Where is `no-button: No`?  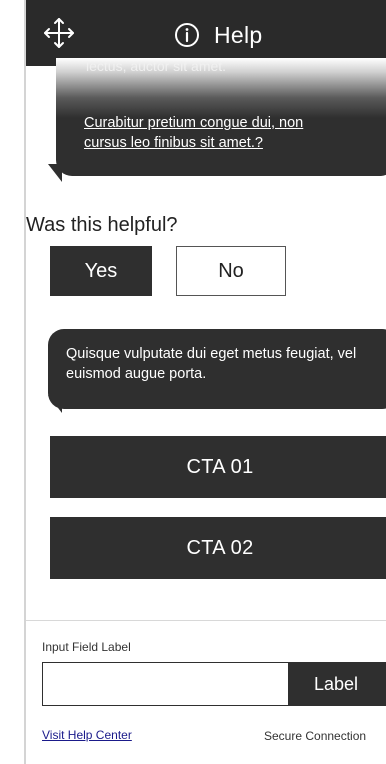 no-button: No is located at coordinates (231, 271).